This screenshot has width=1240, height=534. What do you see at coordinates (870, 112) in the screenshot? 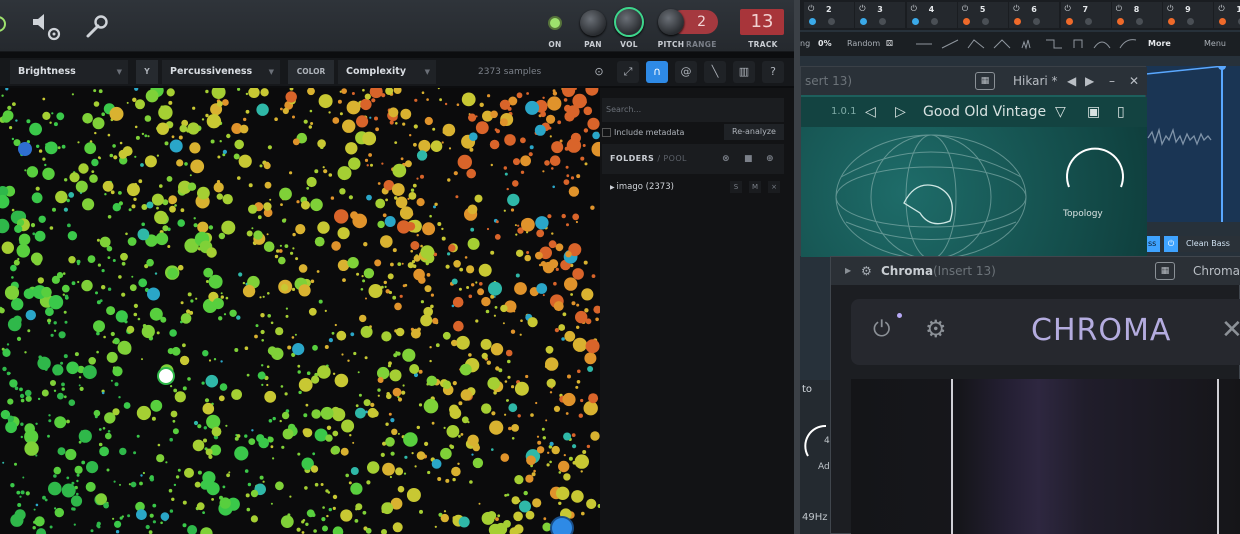
I see `prev-preset-icon: ◁` at bounding box center [870, 112].